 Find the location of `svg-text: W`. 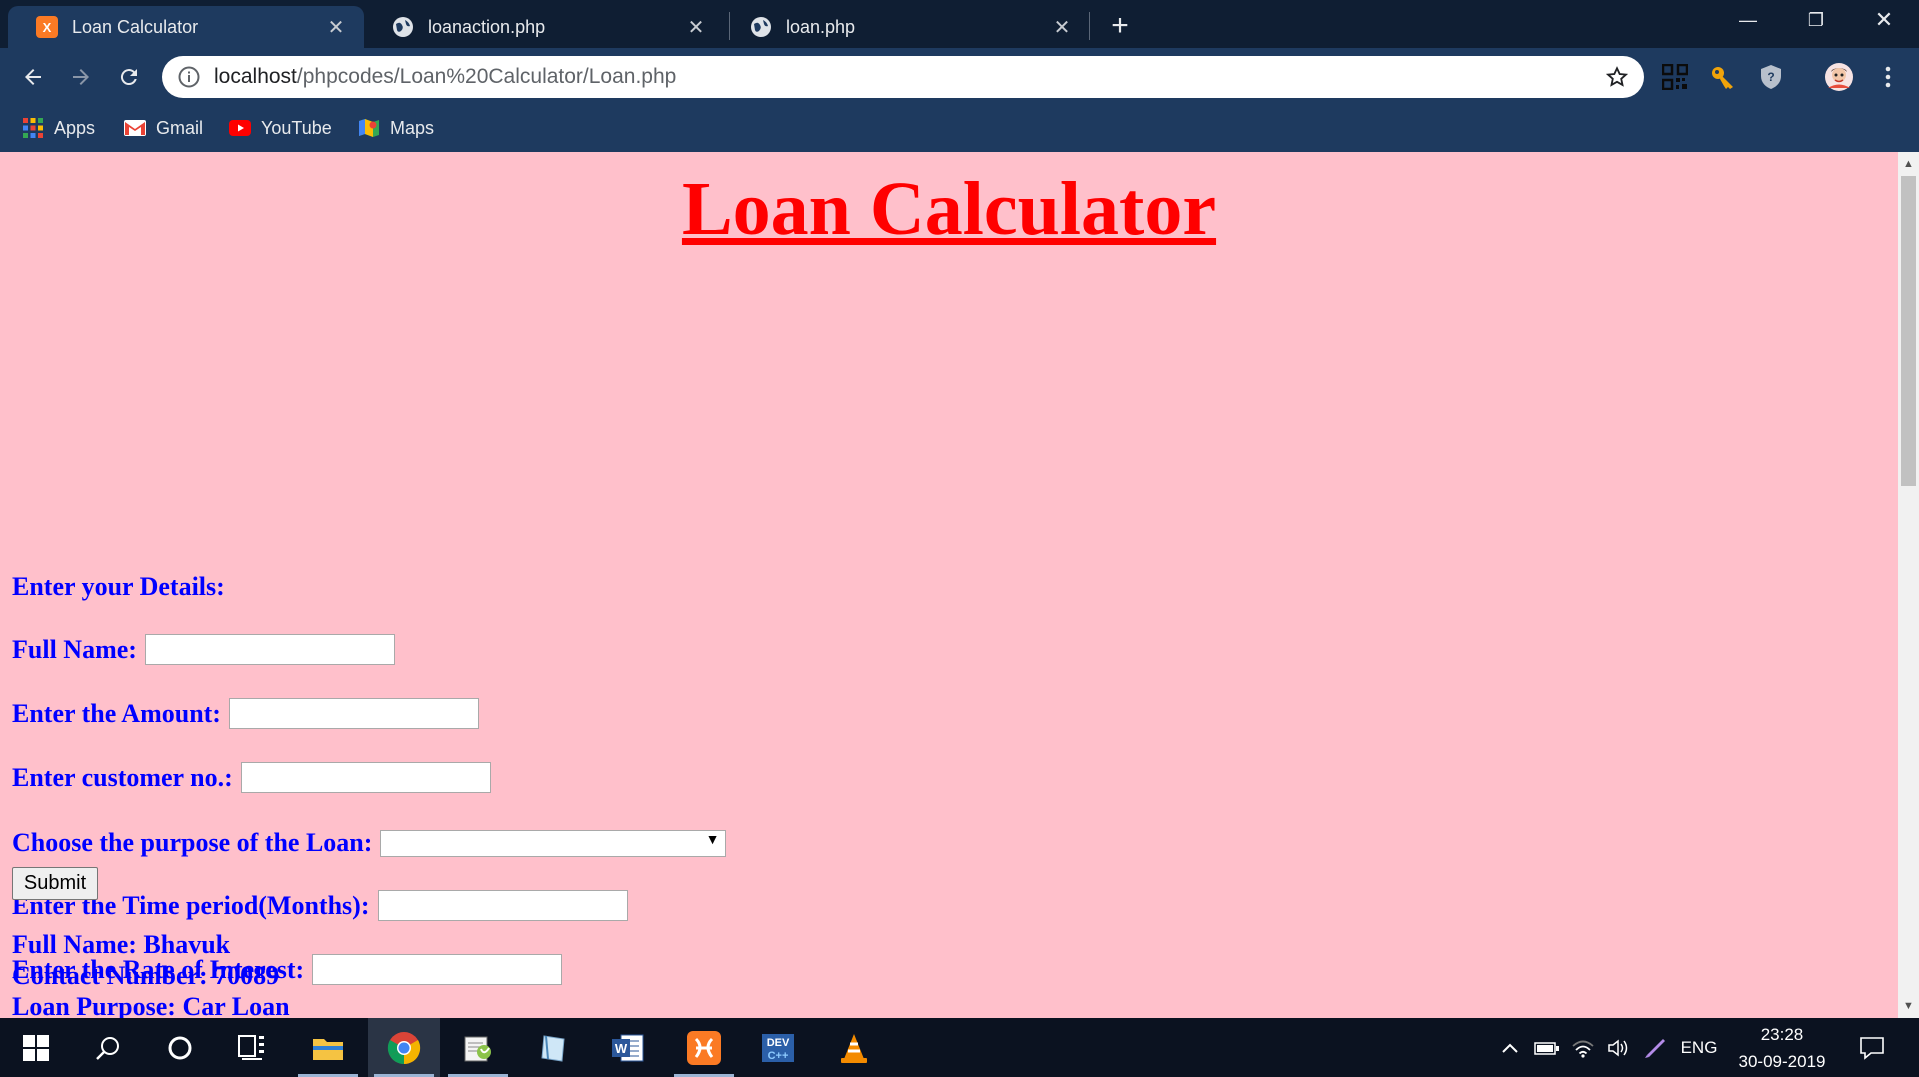

svg-text: W is located at coordinates (621, 1048).